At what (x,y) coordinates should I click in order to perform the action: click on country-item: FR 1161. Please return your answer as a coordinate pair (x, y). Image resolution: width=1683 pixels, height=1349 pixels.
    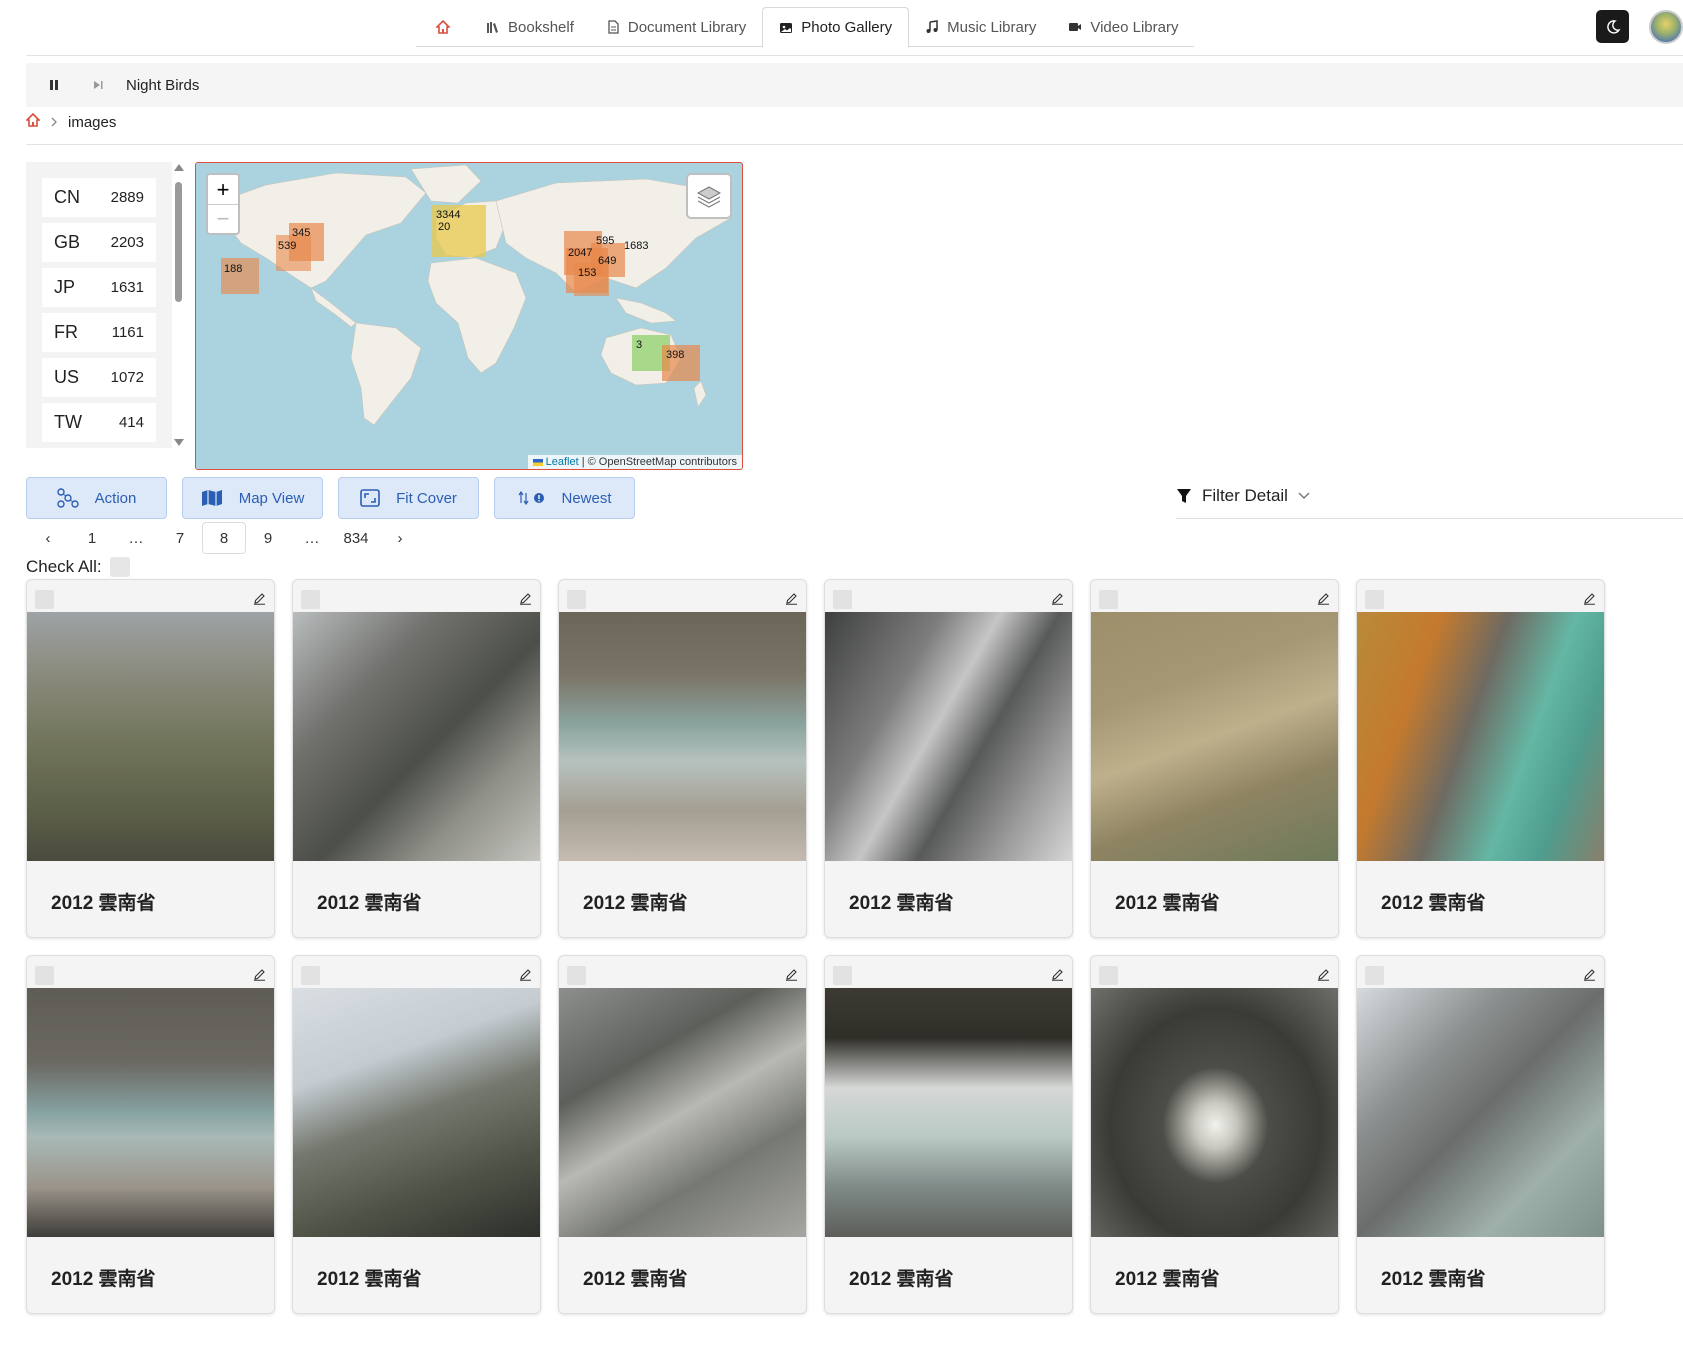
    Looking at the image, I should click on (99, 334).